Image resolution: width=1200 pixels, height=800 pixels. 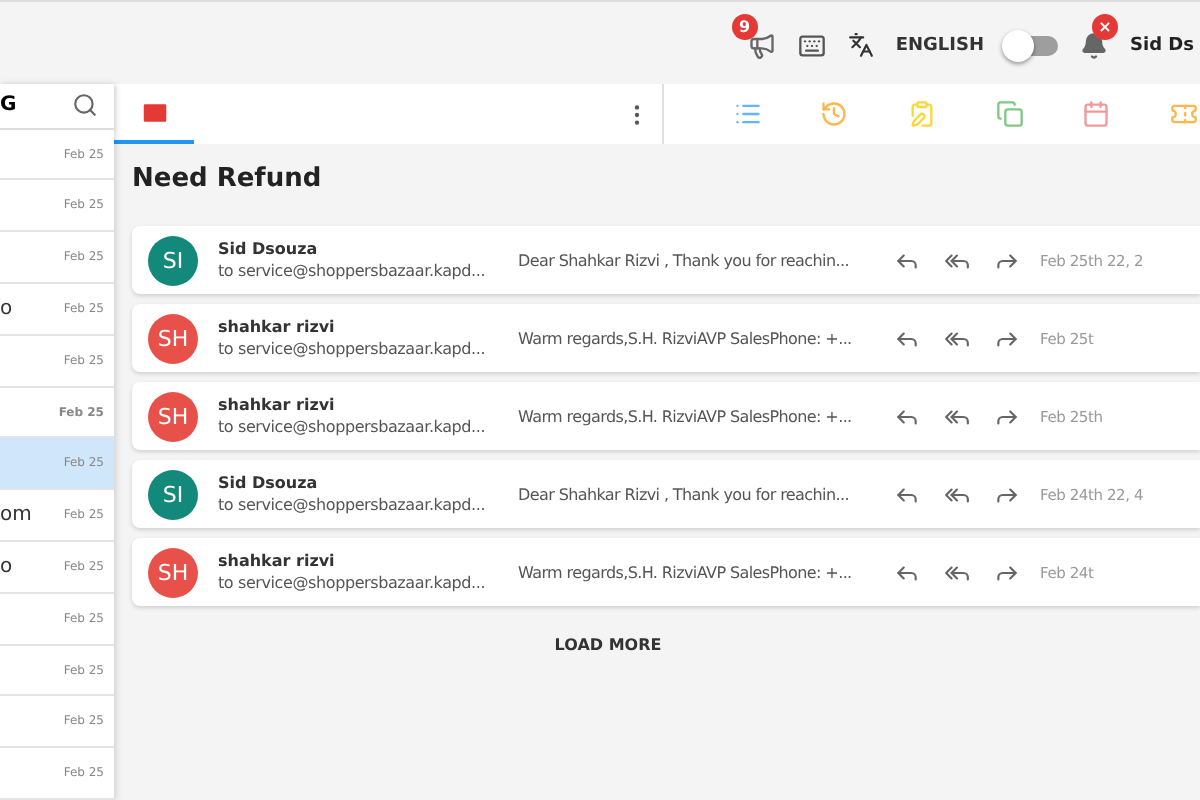 What do you see at coordinates (940, 45) in the screenshot?
I see `language-label: ENGLISH` at bounding box center [940, 45].